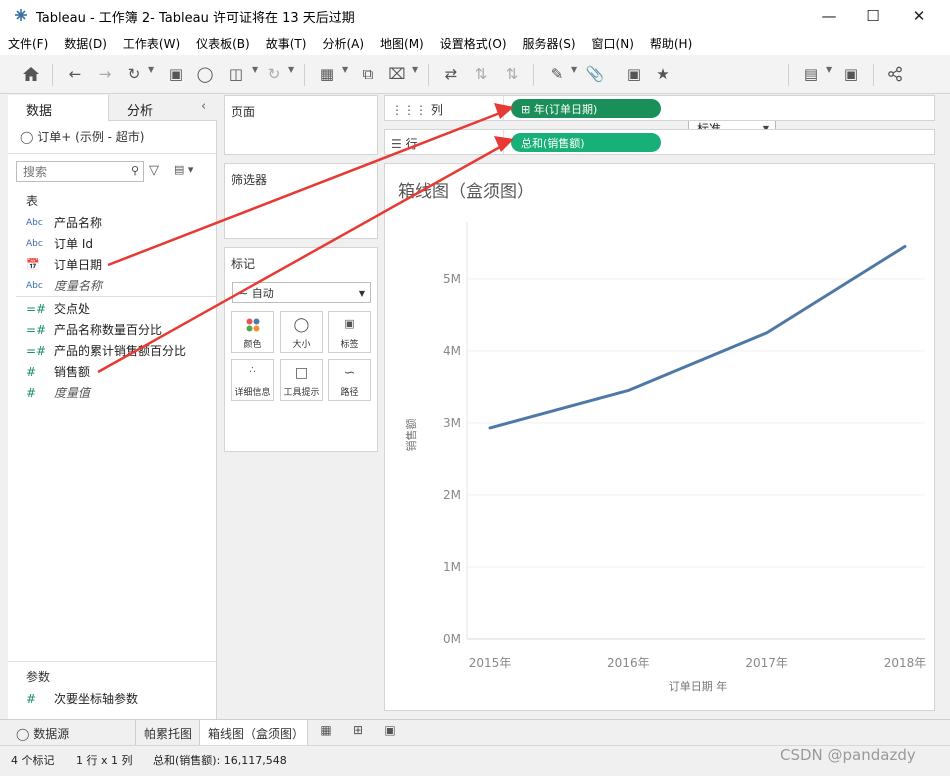 This screenshot has width=950, height=776. I want to click on size-icon: ◯, so click(301, 325).